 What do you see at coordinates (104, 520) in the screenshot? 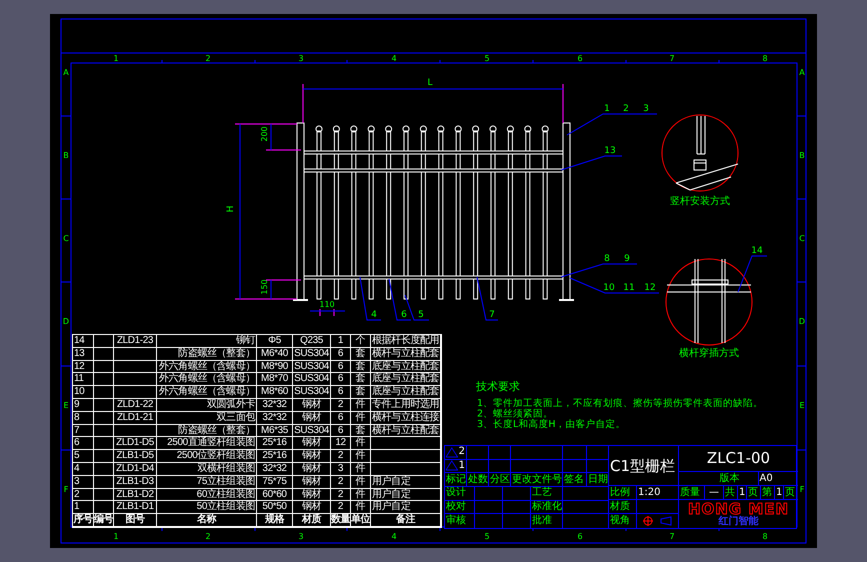
I see `column-header: 编号` at bounding box center [104, 520].